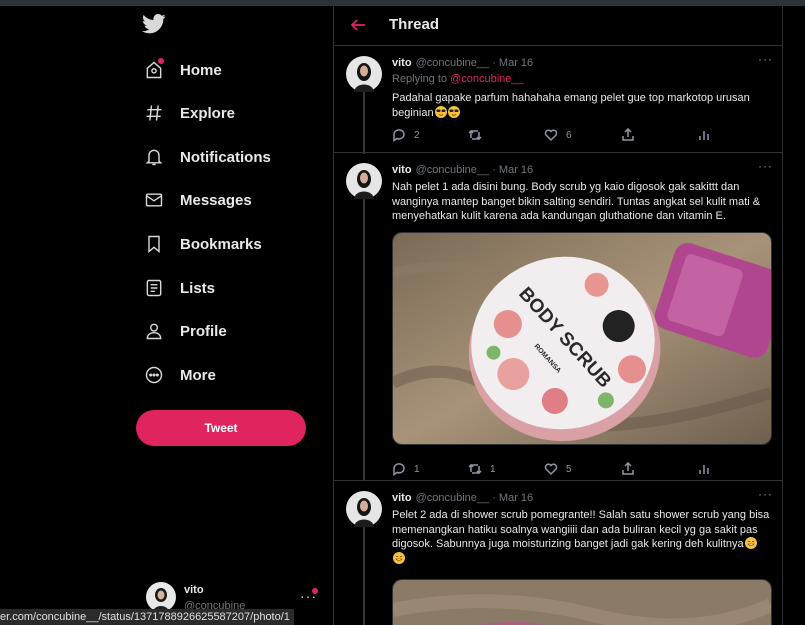  I want to click on reply-button: 2, so click(406, 135).